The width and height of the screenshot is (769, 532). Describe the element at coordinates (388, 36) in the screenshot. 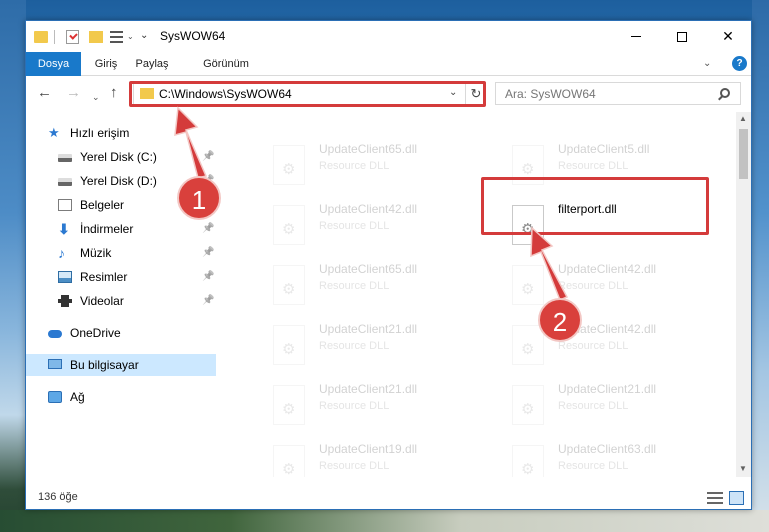

I see `title-bar: ⌄ ⌄ SysWOW64 ✕` at that location.